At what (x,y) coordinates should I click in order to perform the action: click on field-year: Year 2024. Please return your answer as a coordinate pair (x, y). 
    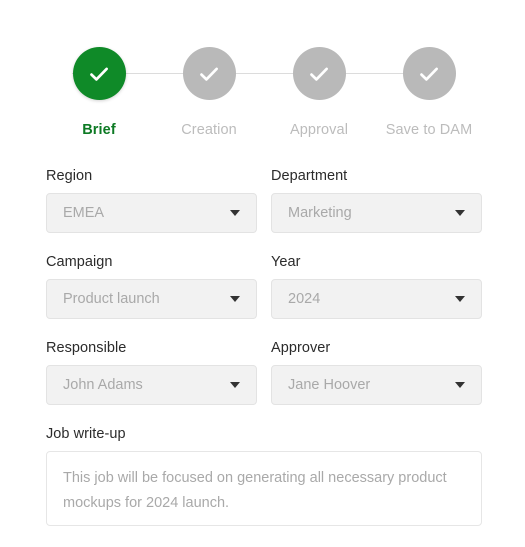
    Looking at the image, I should click on (376, 286).